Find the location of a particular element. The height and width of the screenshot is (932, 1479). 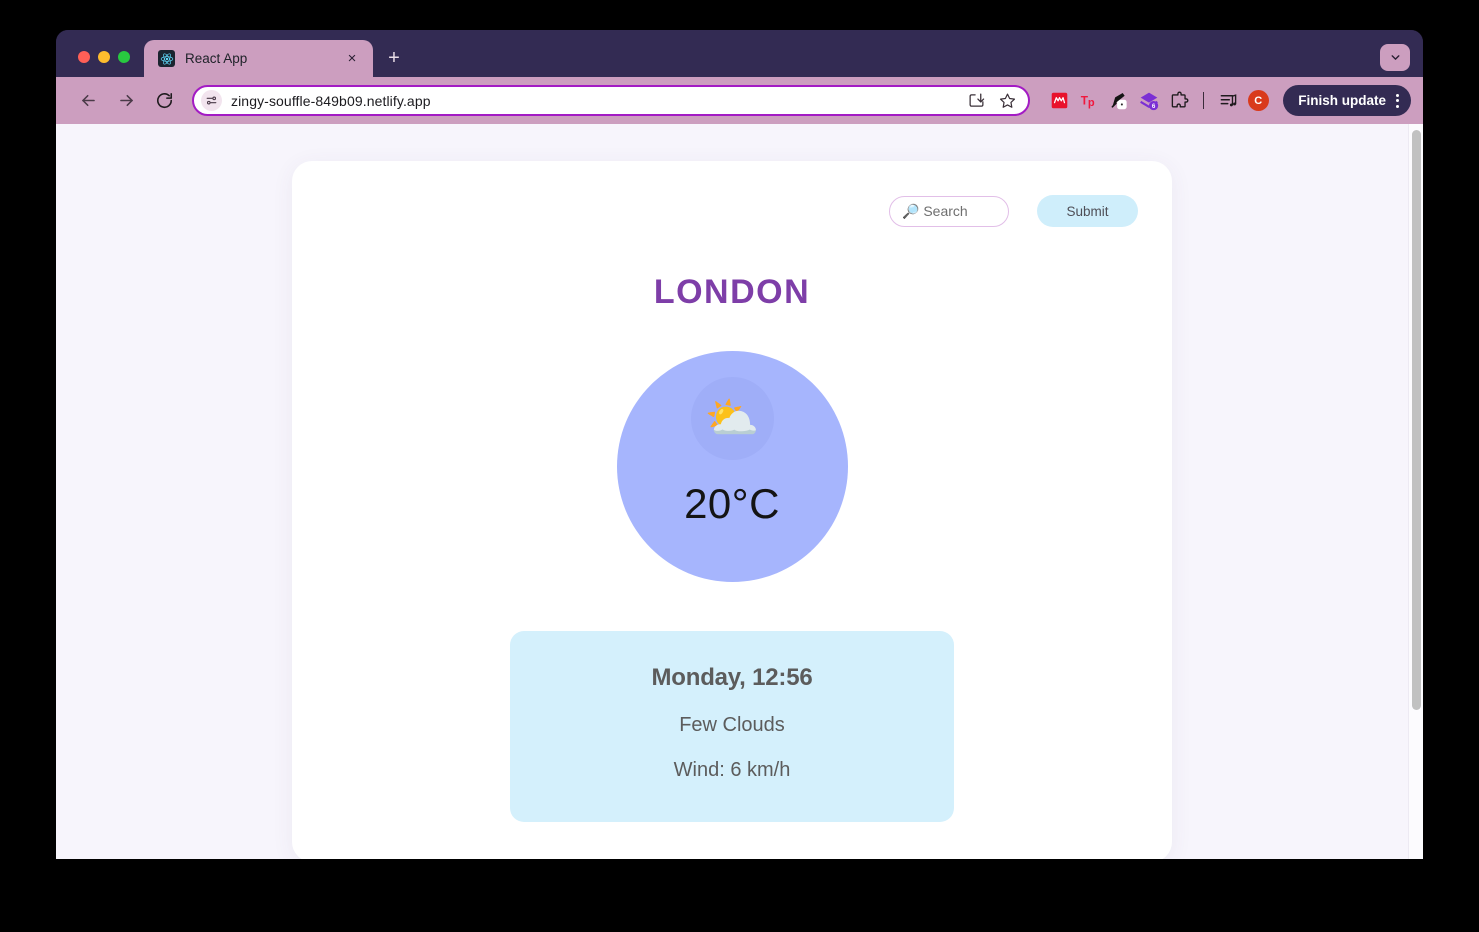

minimize-window-button is located at coordinates (104, 57).